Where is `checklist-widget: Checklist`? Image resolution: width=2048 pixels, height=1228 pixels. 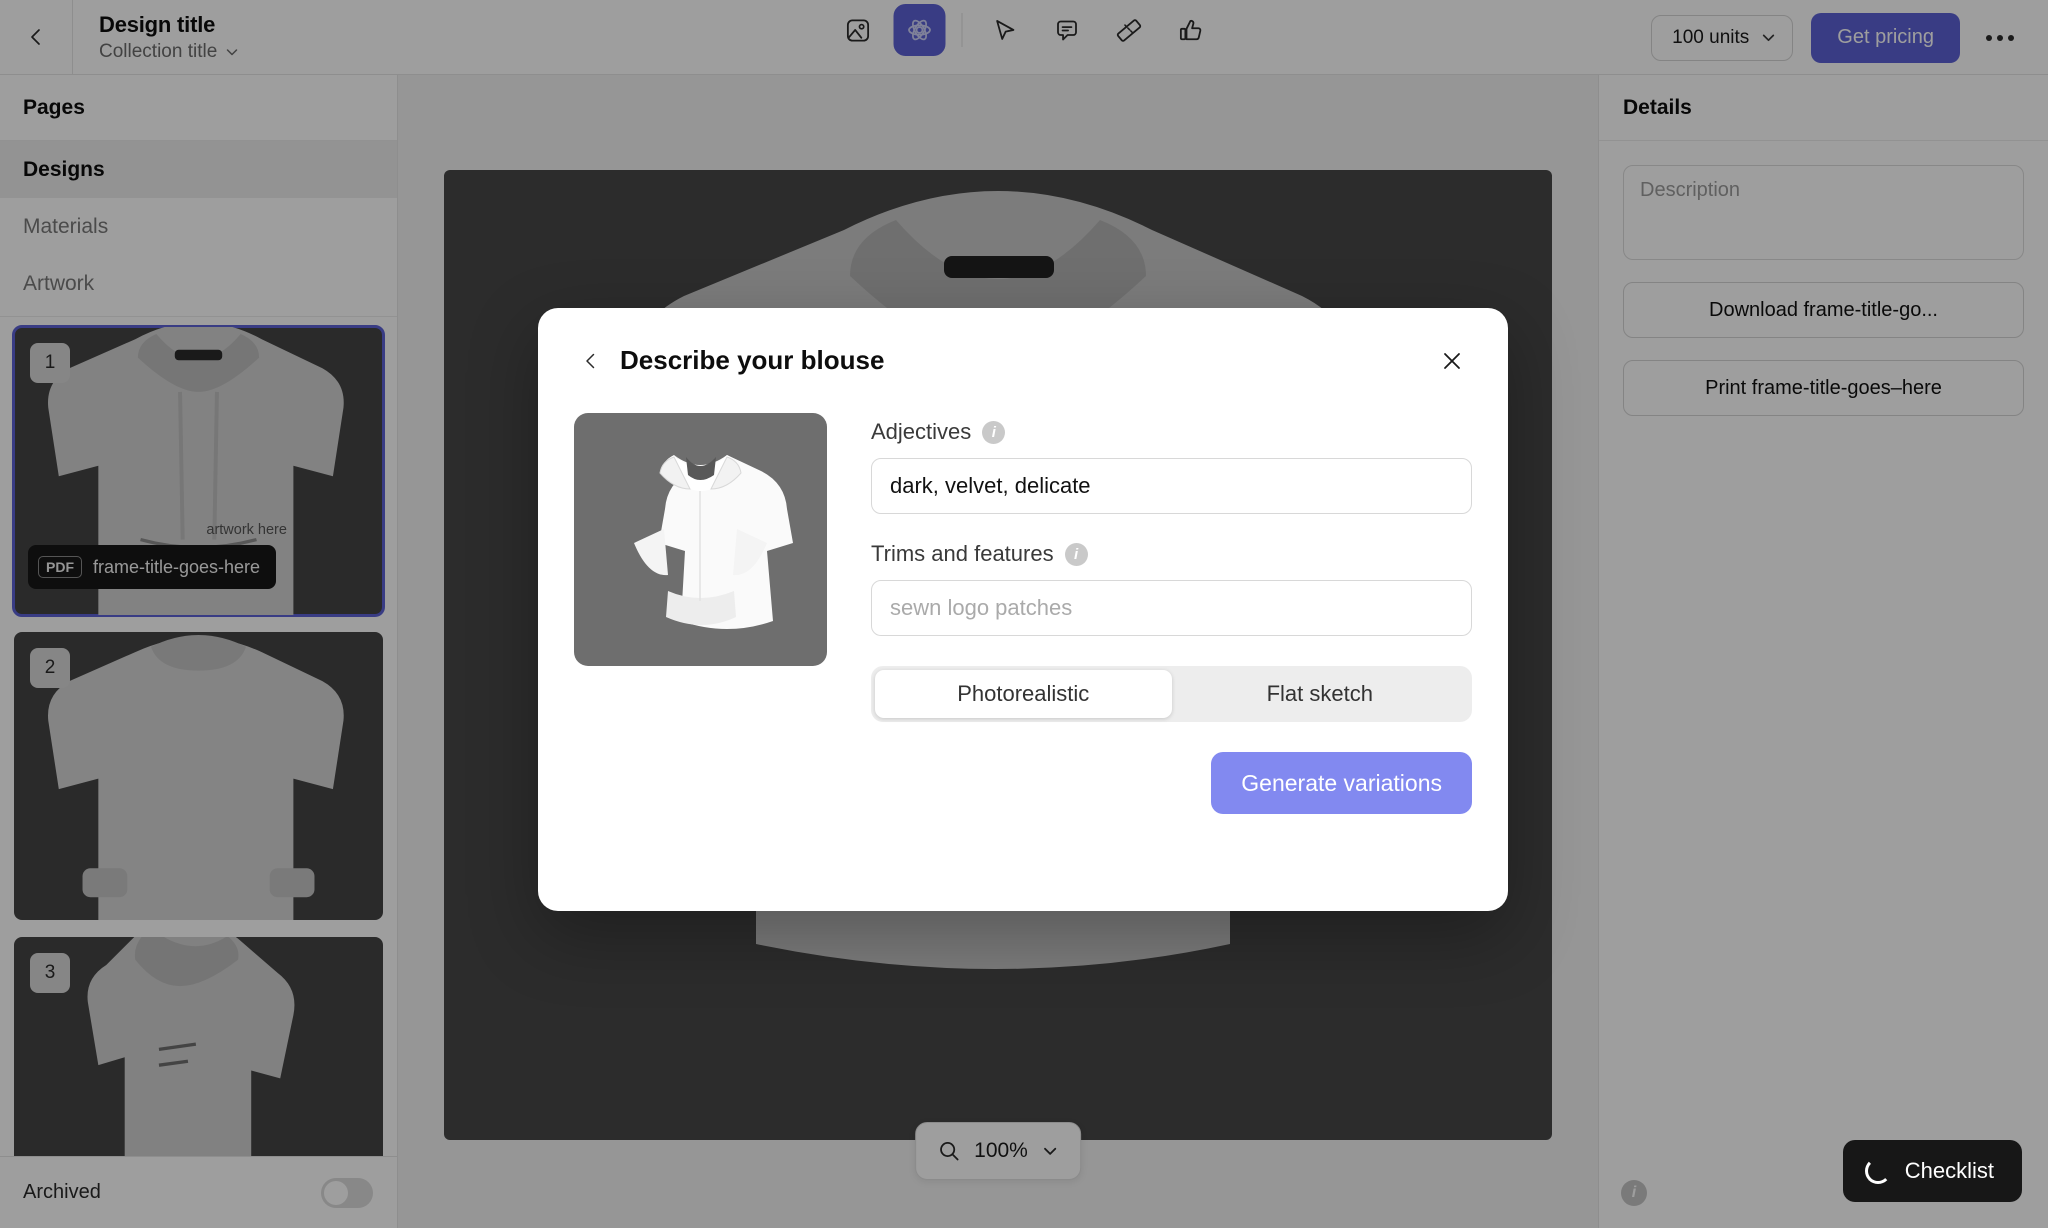
checklist-widget: Checklist is located at coordinates (1932, 1171).